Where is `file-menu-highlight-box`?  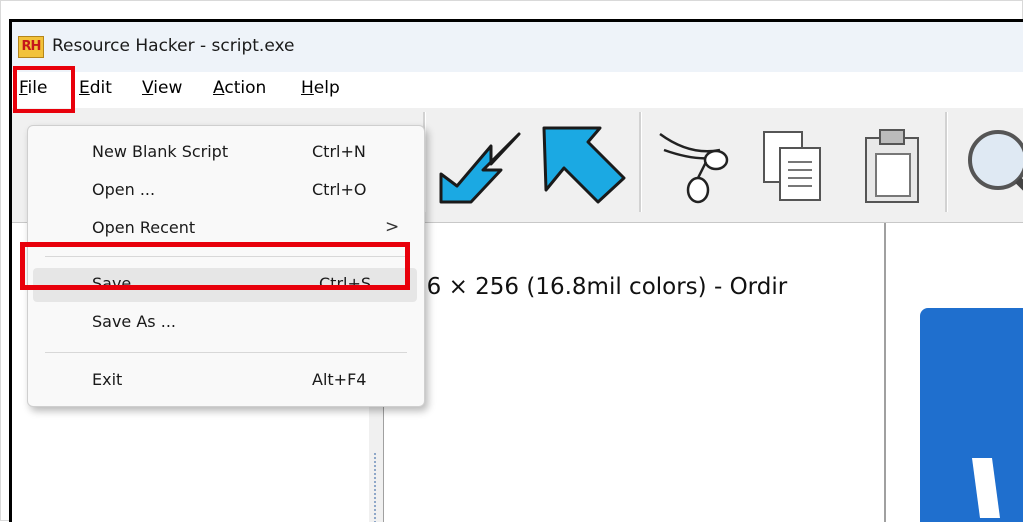
file-menu-highlight-box is located at coordinates (44, 89).